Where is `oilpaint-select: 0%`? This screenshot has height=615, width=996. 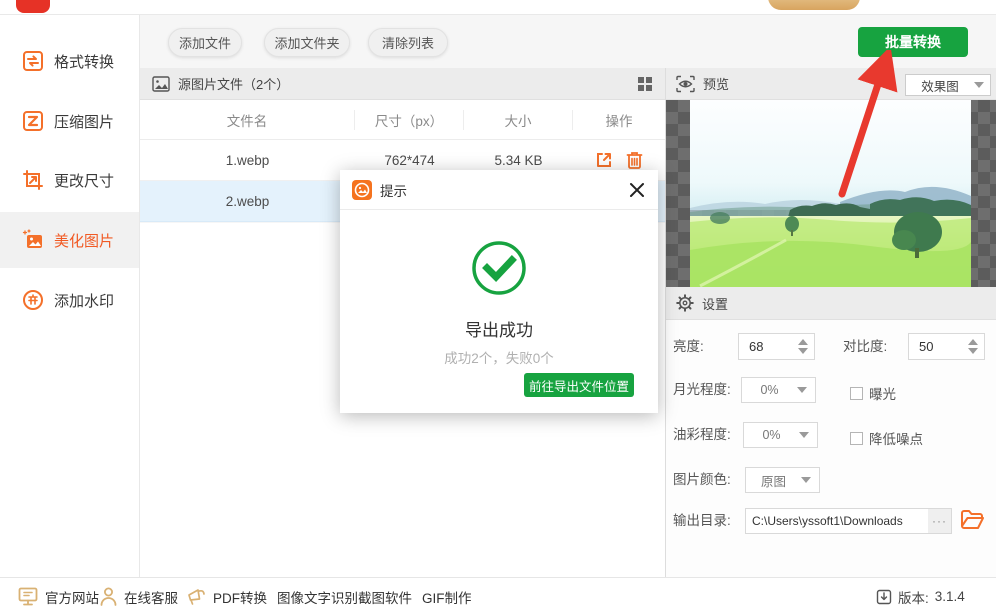
oilpaint-select: 0% is located at coordinates (780, 435).